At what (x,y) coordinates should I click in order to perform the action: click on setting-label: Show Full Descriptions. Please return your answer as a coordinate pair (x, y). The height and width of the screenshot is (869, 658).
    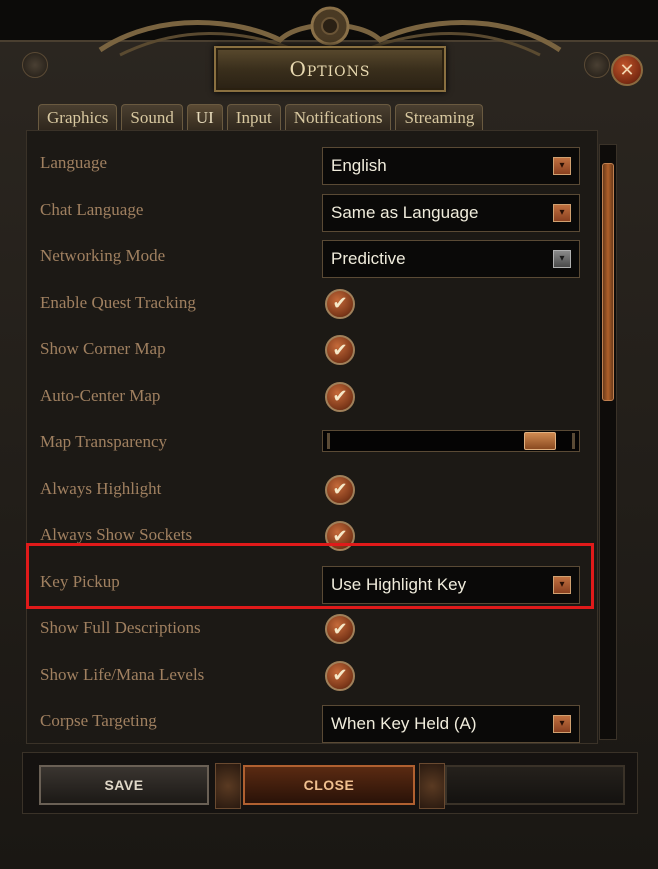
    Looking at the image, I should click on (120, 627).